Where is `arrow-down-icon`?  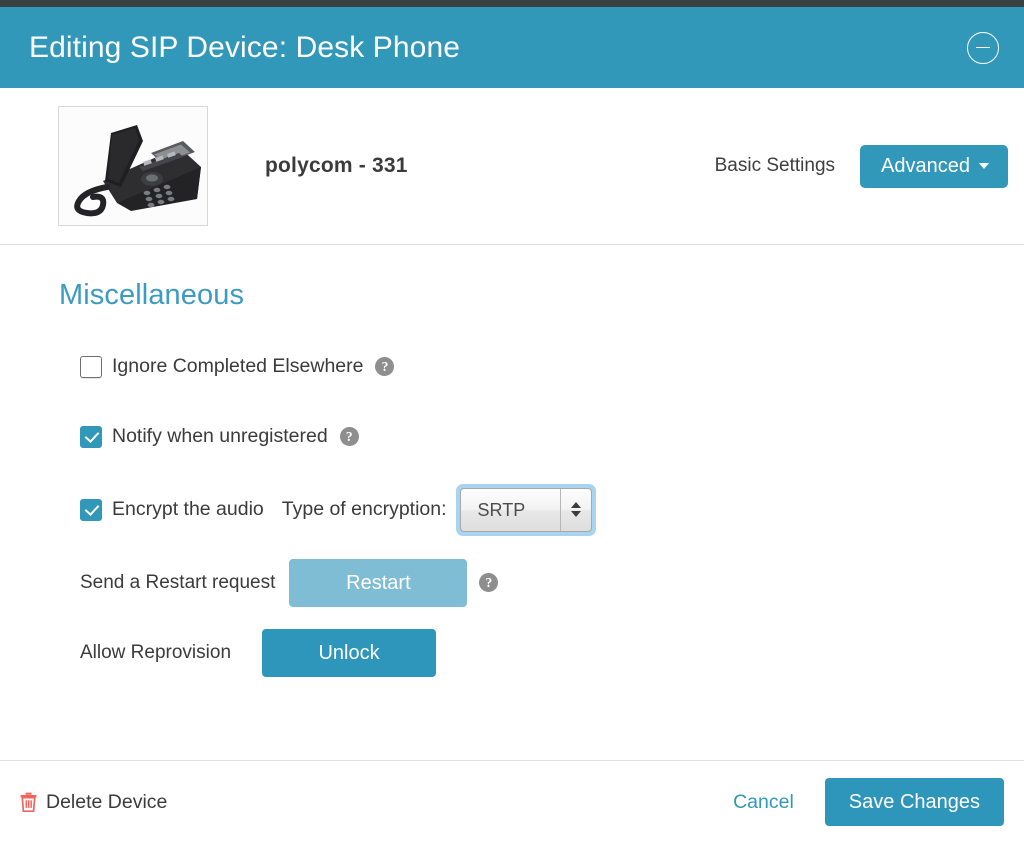 arrow-down-icon is located at coordinates (575, 514).